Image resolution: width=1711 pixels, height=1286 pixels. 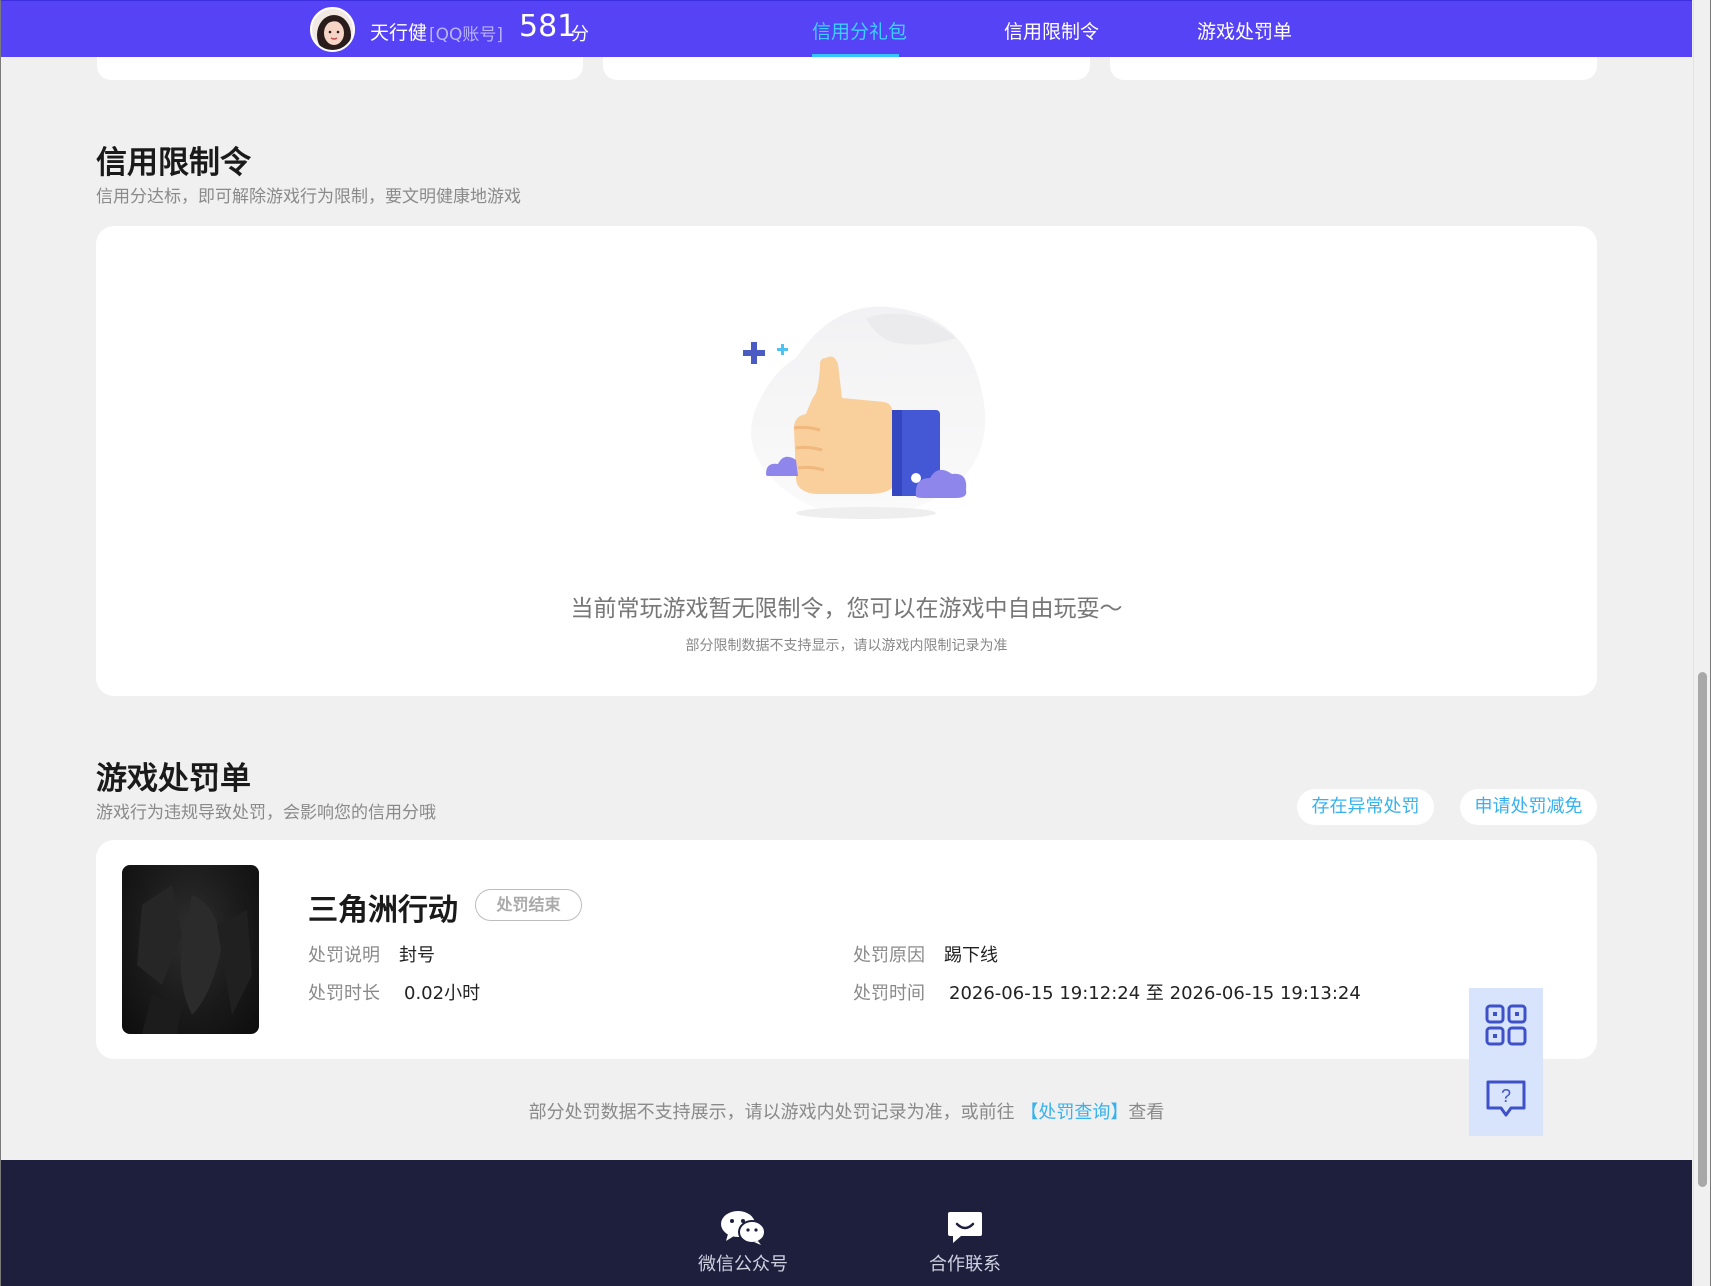 I want to click on help-button: ?, so click(x=1506, y=1099).